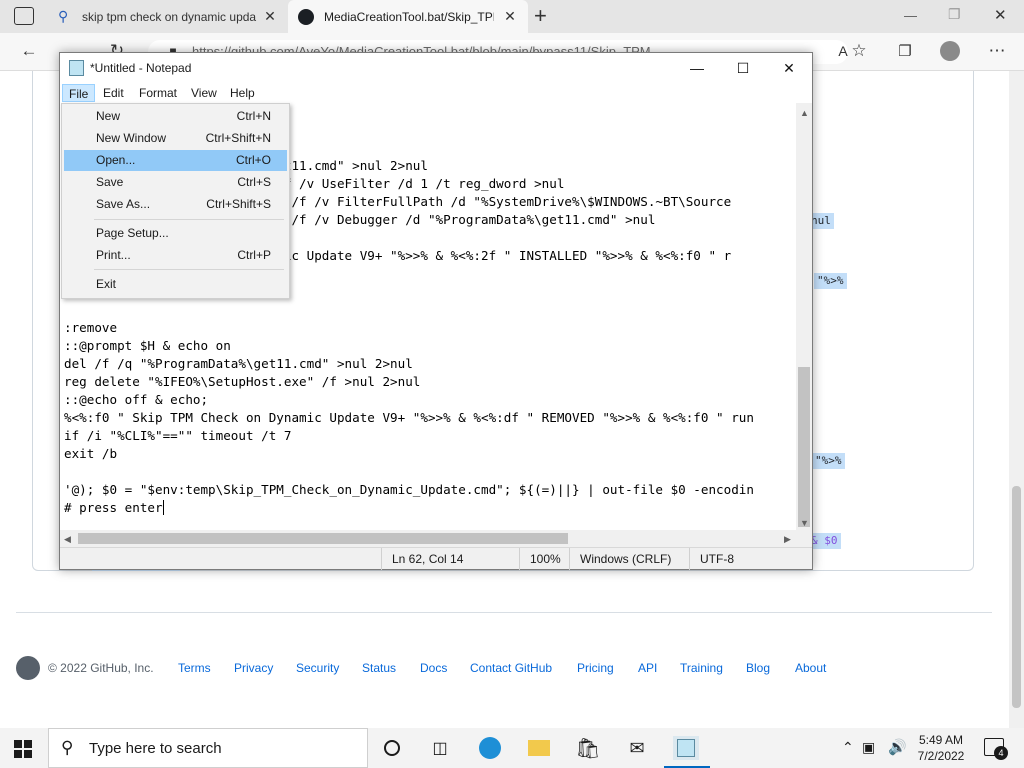  Describe the element at coordinates (254, 255) in the screenshot. I see `menu-item-shortcut: Ctrl+P` at that location.